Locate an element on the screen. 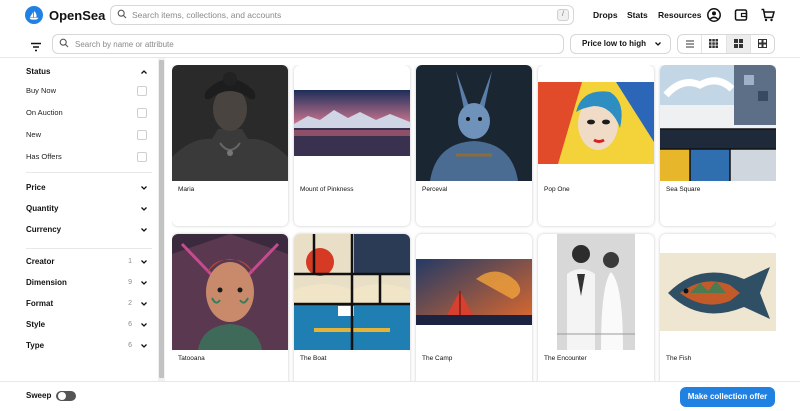 This screenshot has height=411, width=800. account-icon is located at coordinates (714, 15).